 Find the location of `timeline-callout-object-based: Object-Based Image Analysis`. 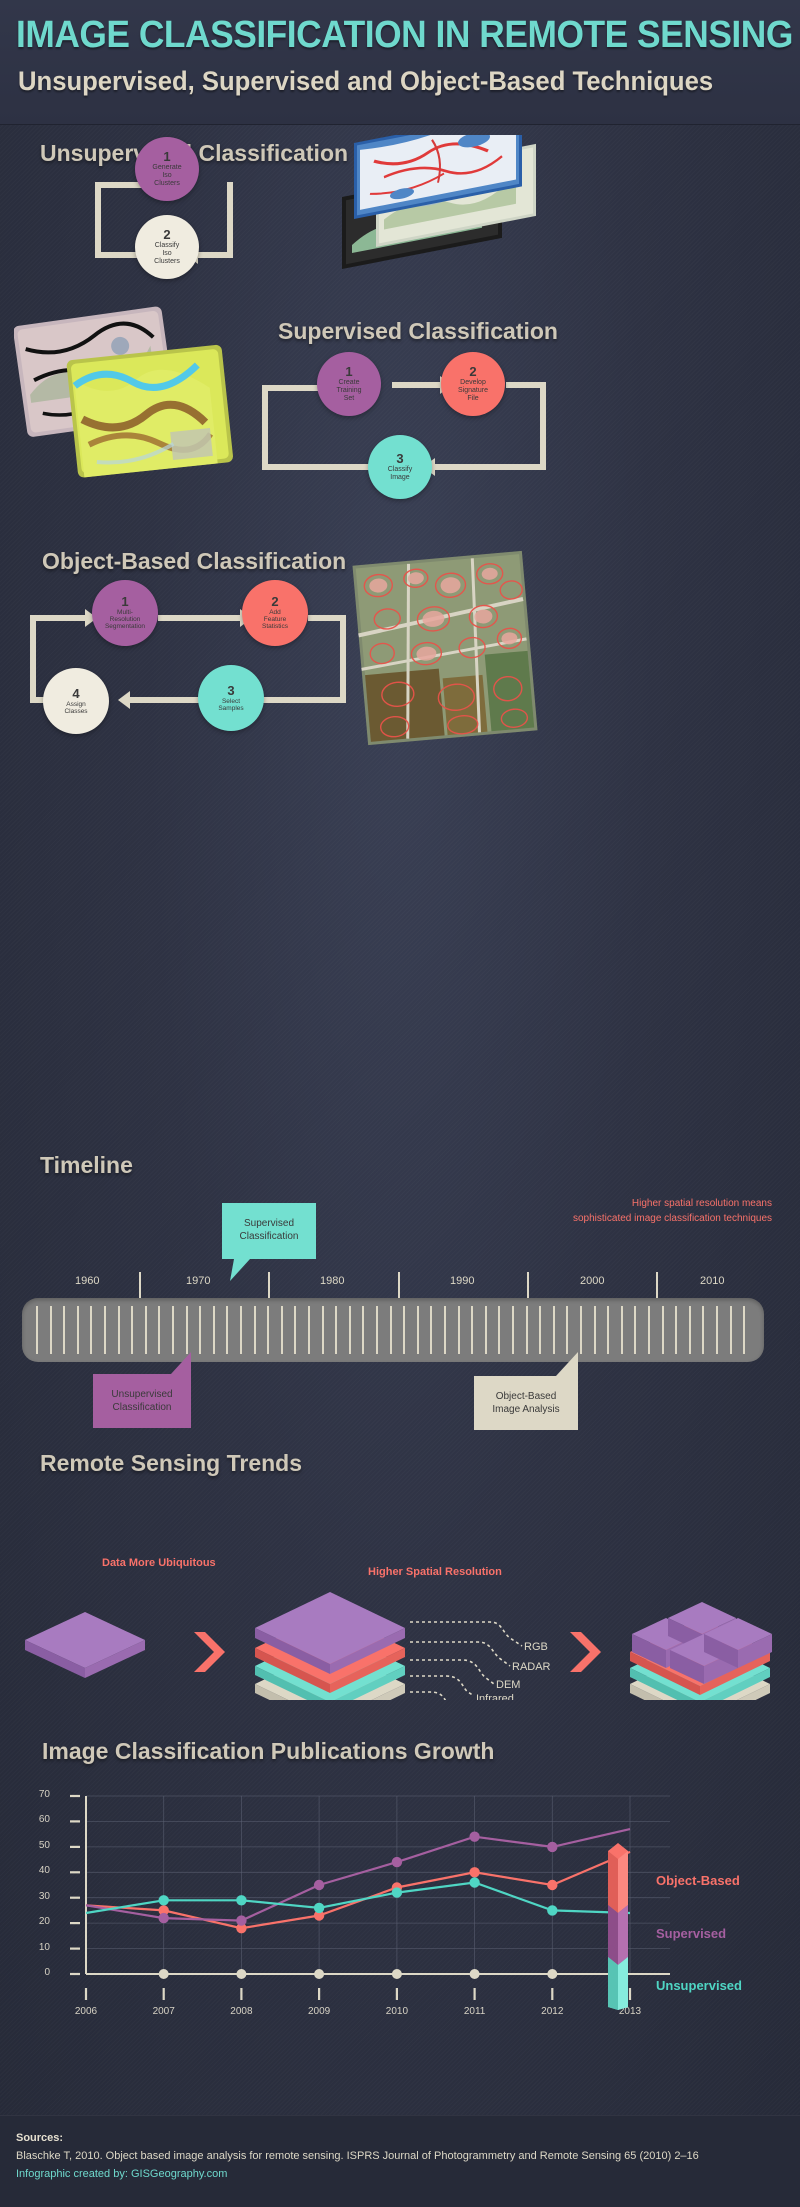

timeline-callout-object-based: Object-Based Image Analysis is located at coordinates (526, 1391).